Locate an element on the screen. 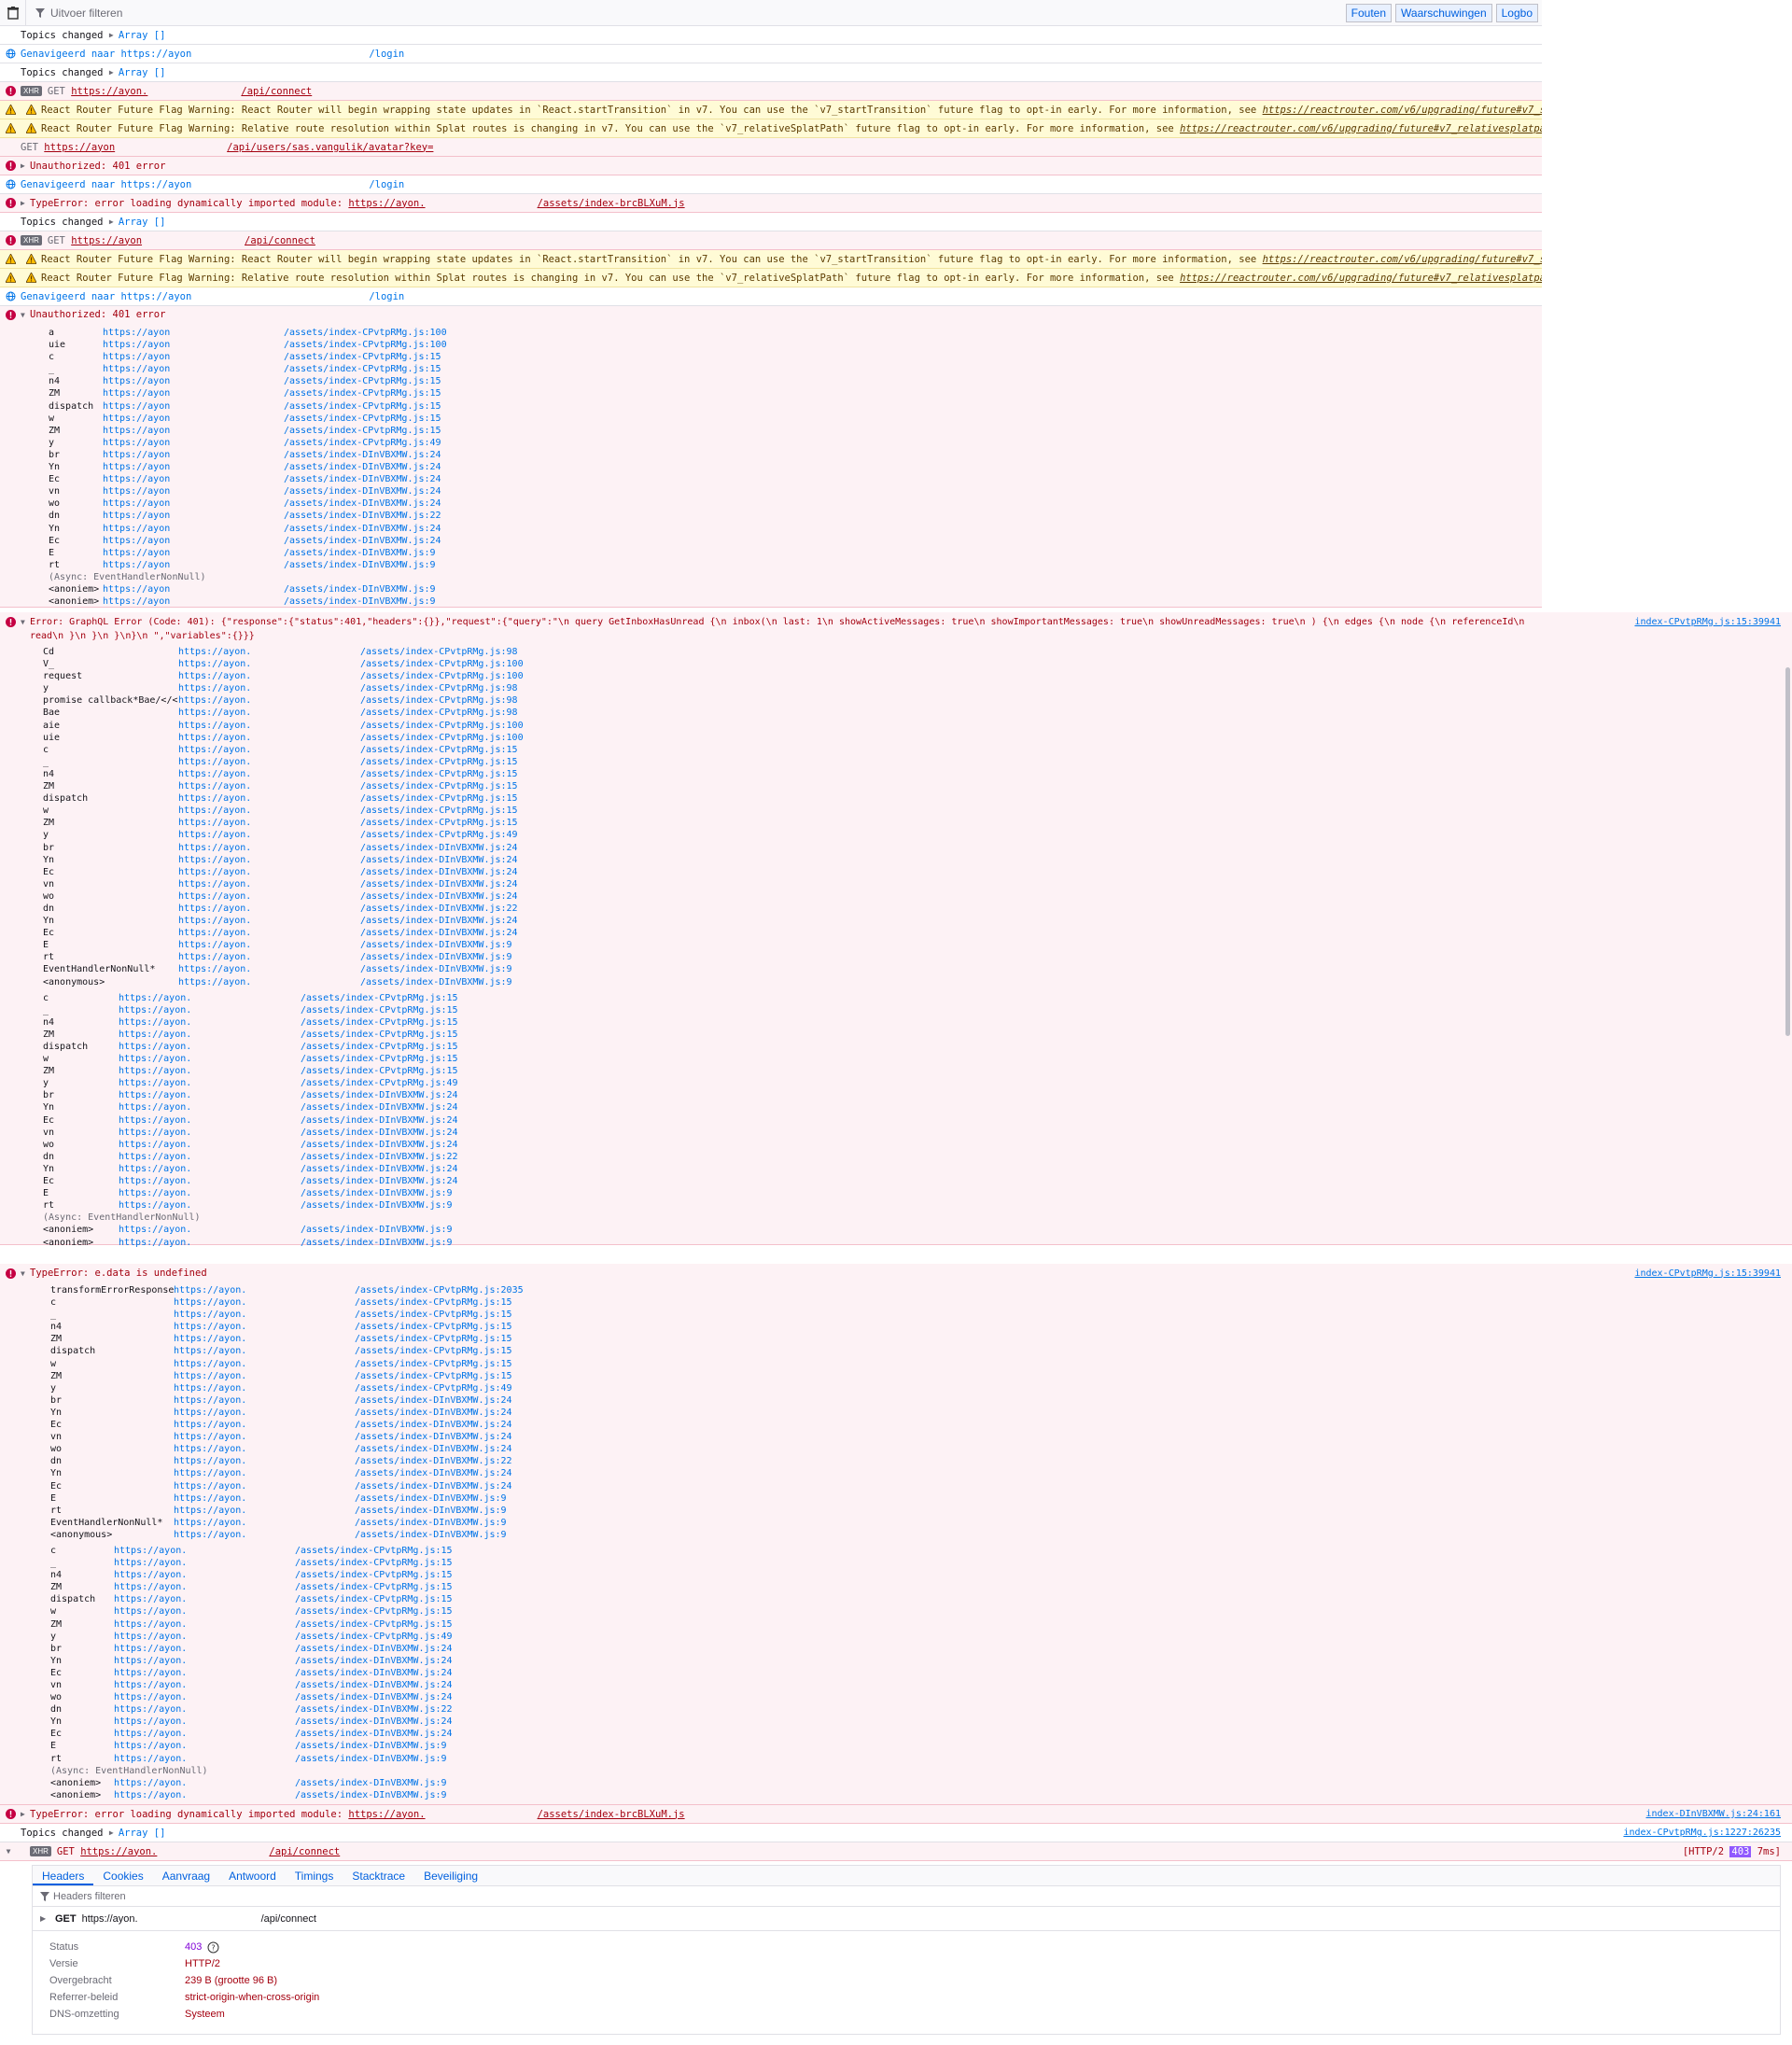  frame-path: /assets/index-DInVBXMW.js:22 is located at coordinates (374, 1709).